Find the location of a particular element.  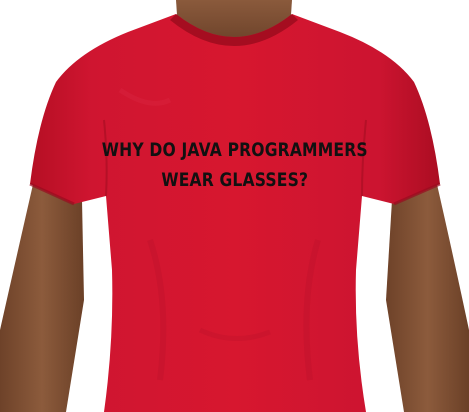

left-arm is located at coordinates (42, 296).